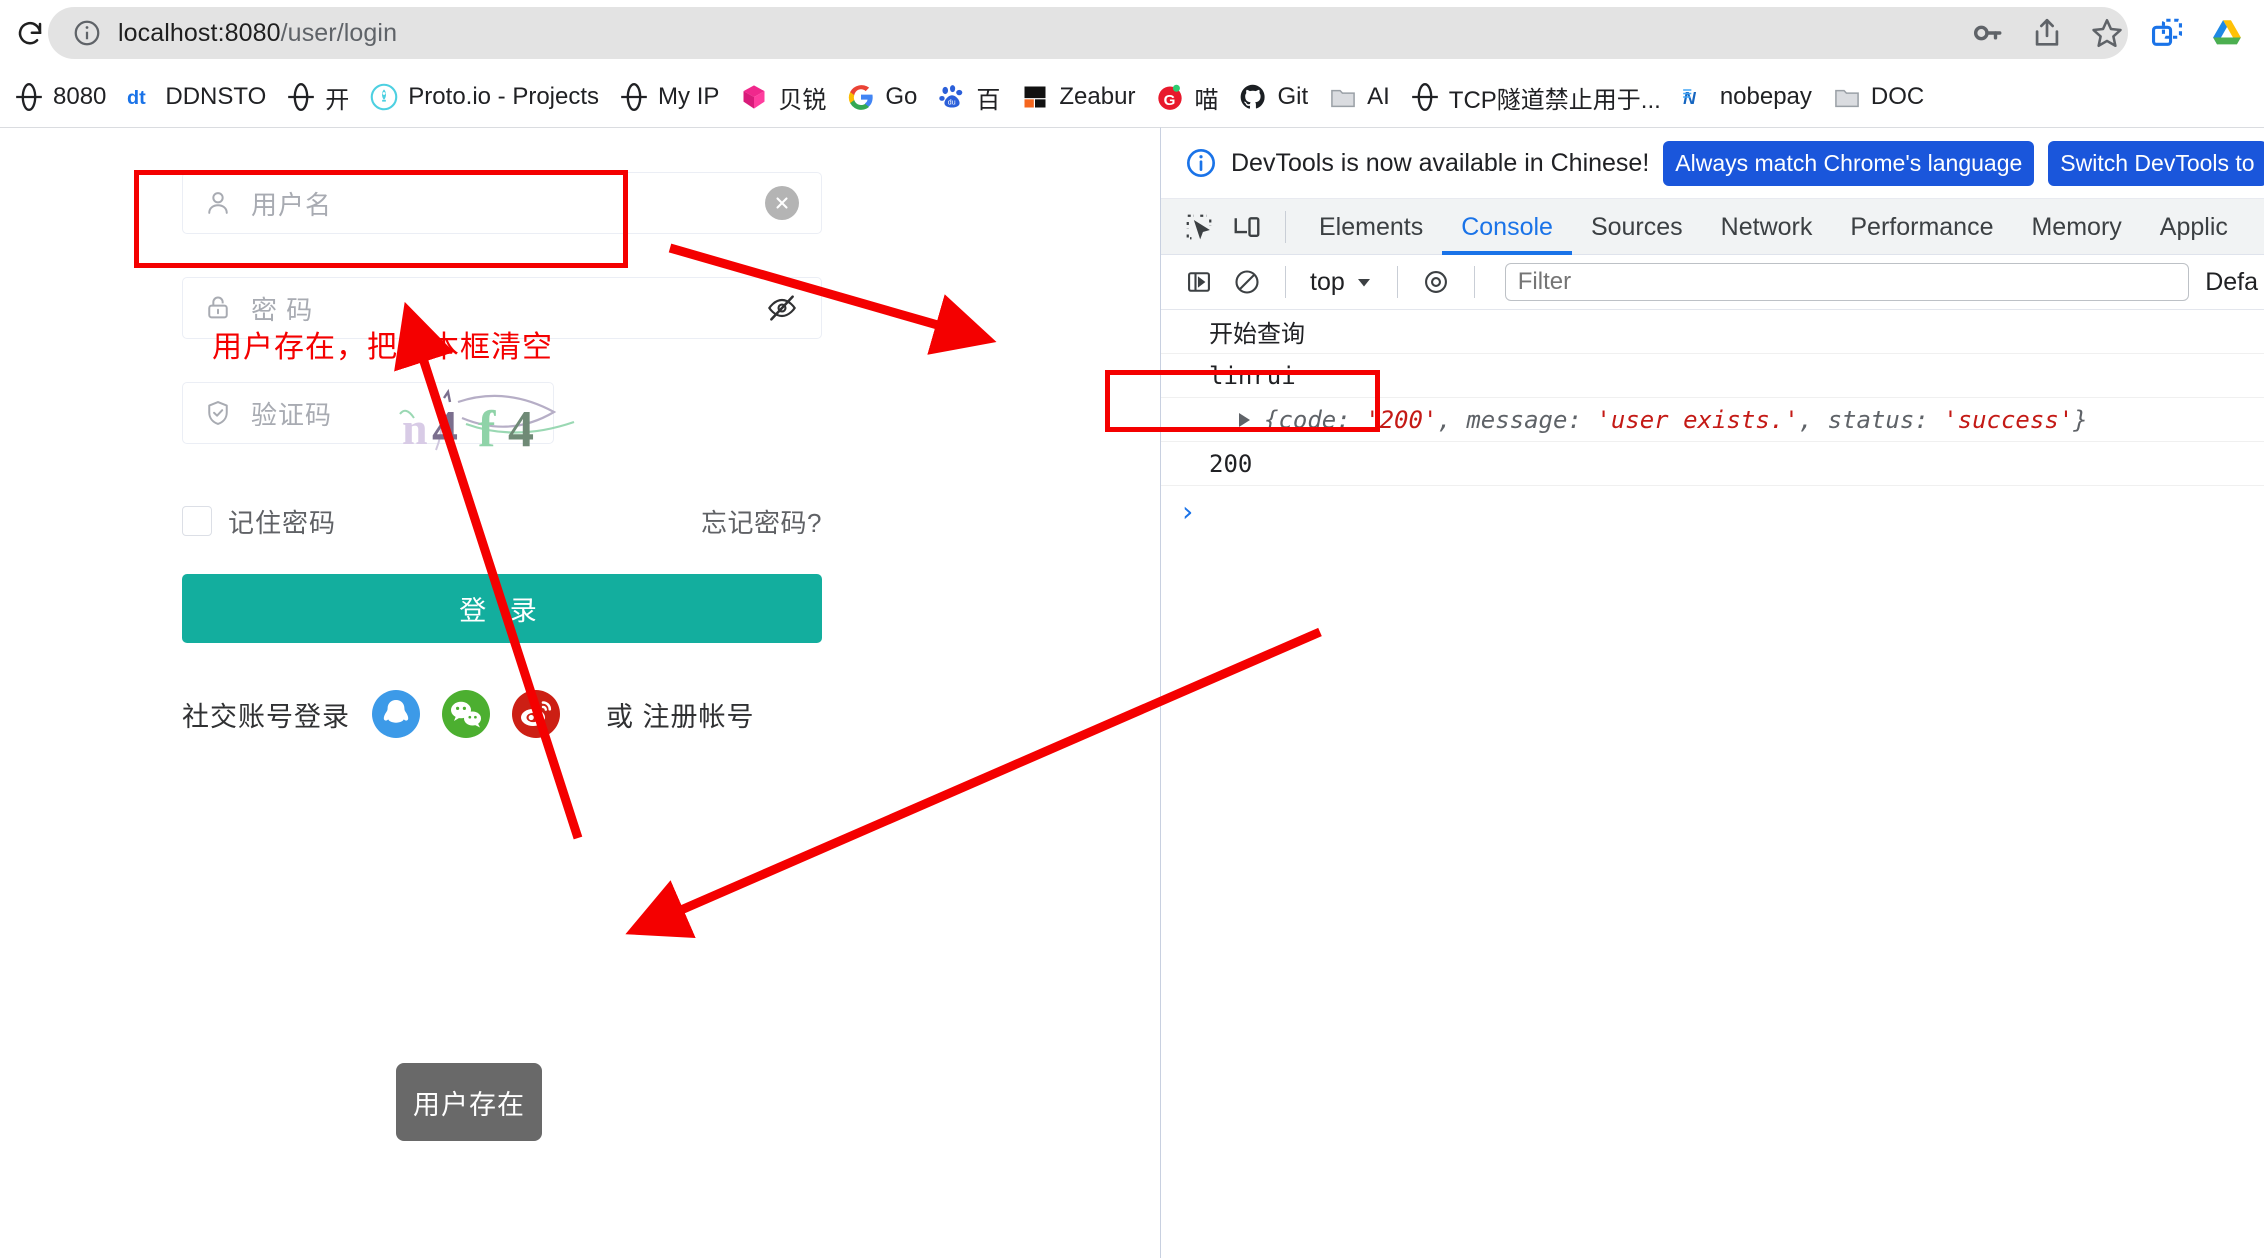  What do you see at coordinates (1285, 226) in the screenshot?
I see `toolbar-divider` at bounding box center [1285, 226].